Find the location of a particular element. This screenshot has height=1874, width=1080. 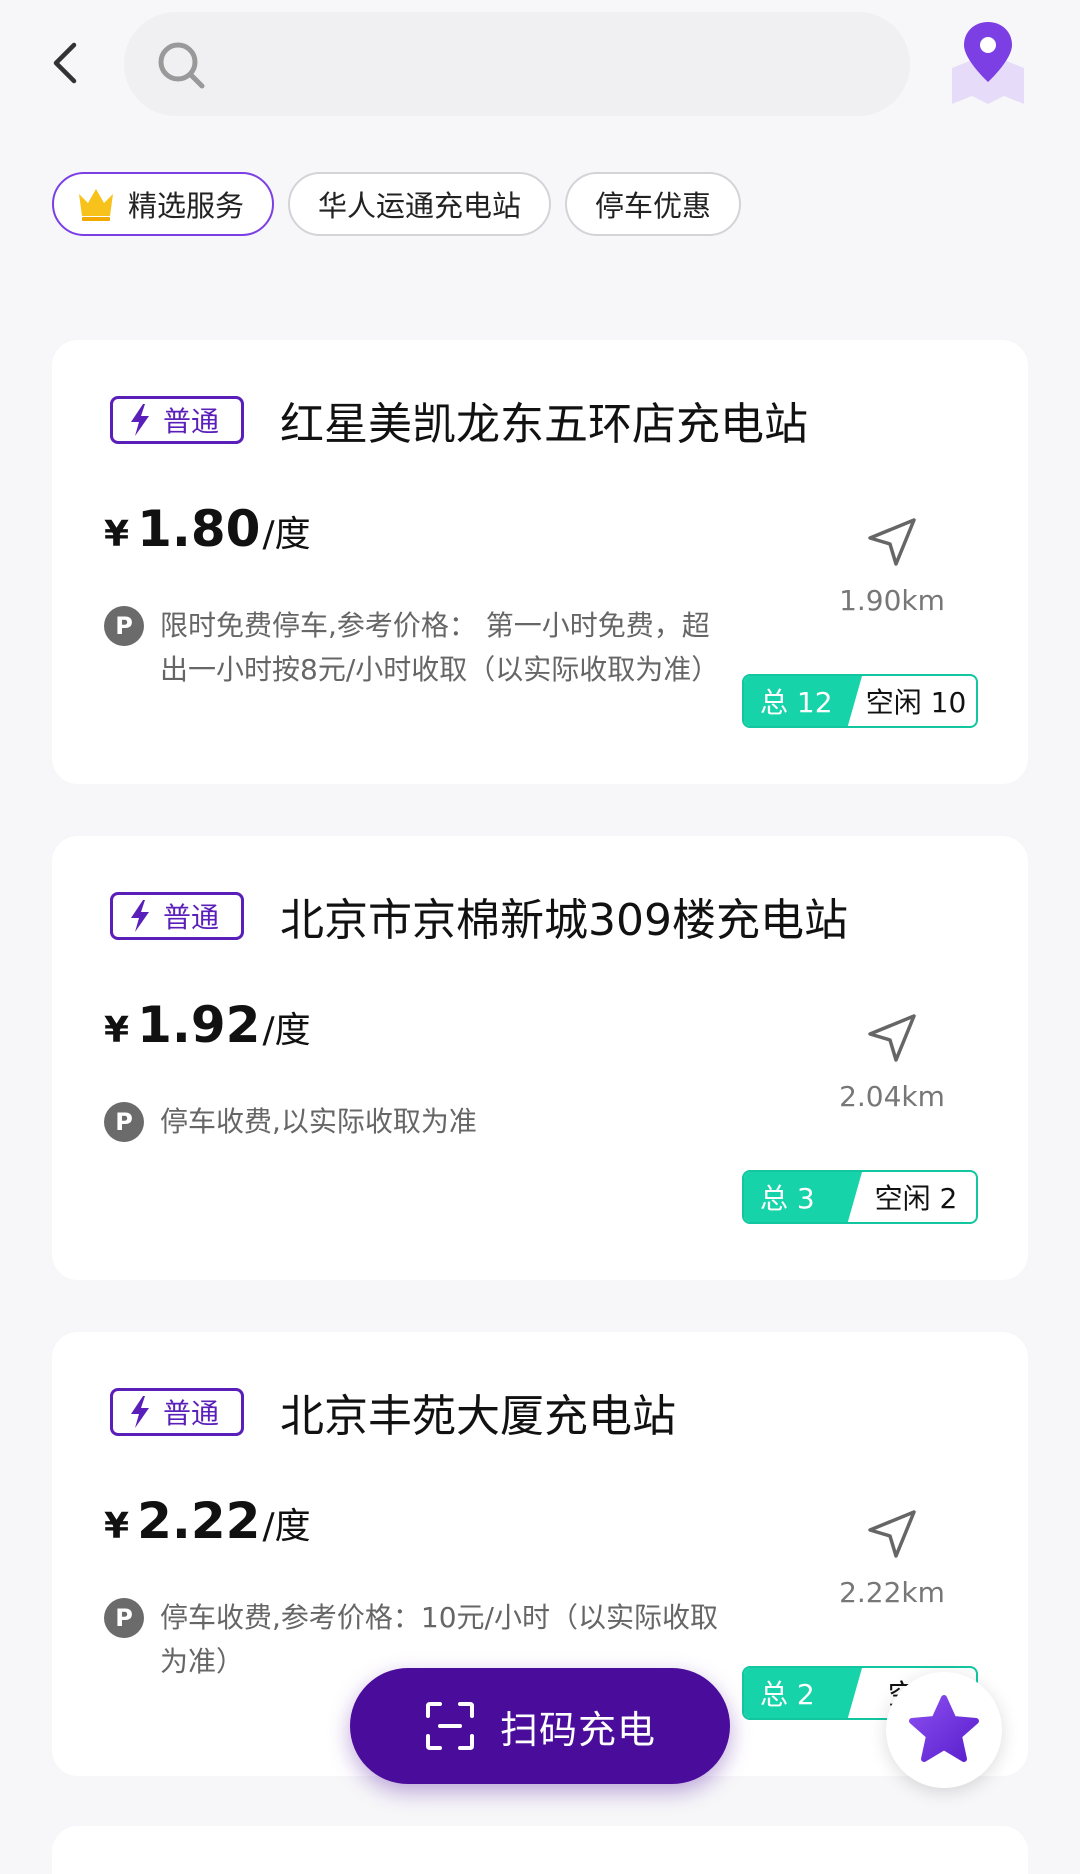

back-button is located at coordinates (64, 63).